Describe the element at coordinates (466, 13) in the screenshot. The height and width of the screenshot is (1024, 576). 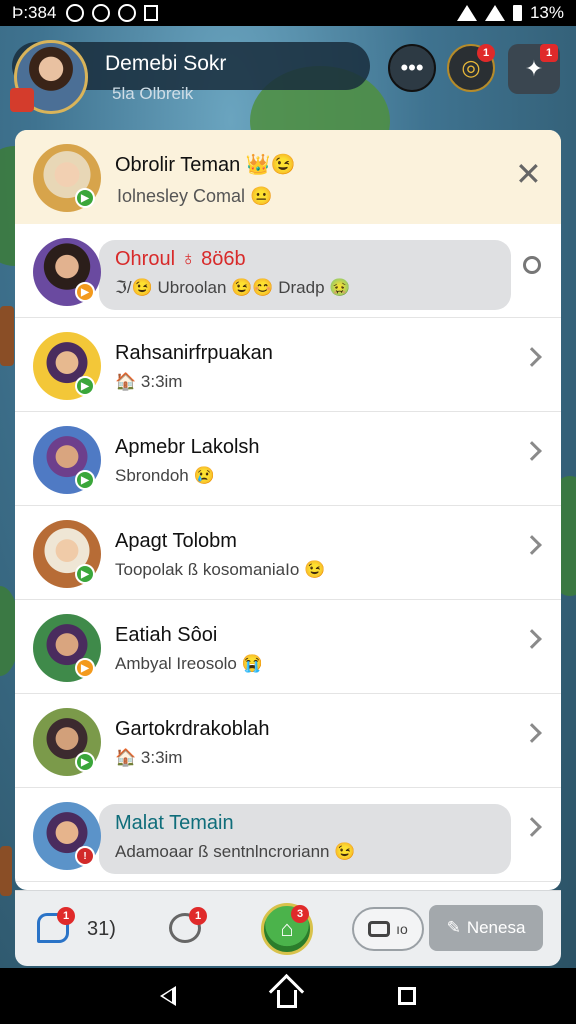
I see `wifi-icon` at that location.